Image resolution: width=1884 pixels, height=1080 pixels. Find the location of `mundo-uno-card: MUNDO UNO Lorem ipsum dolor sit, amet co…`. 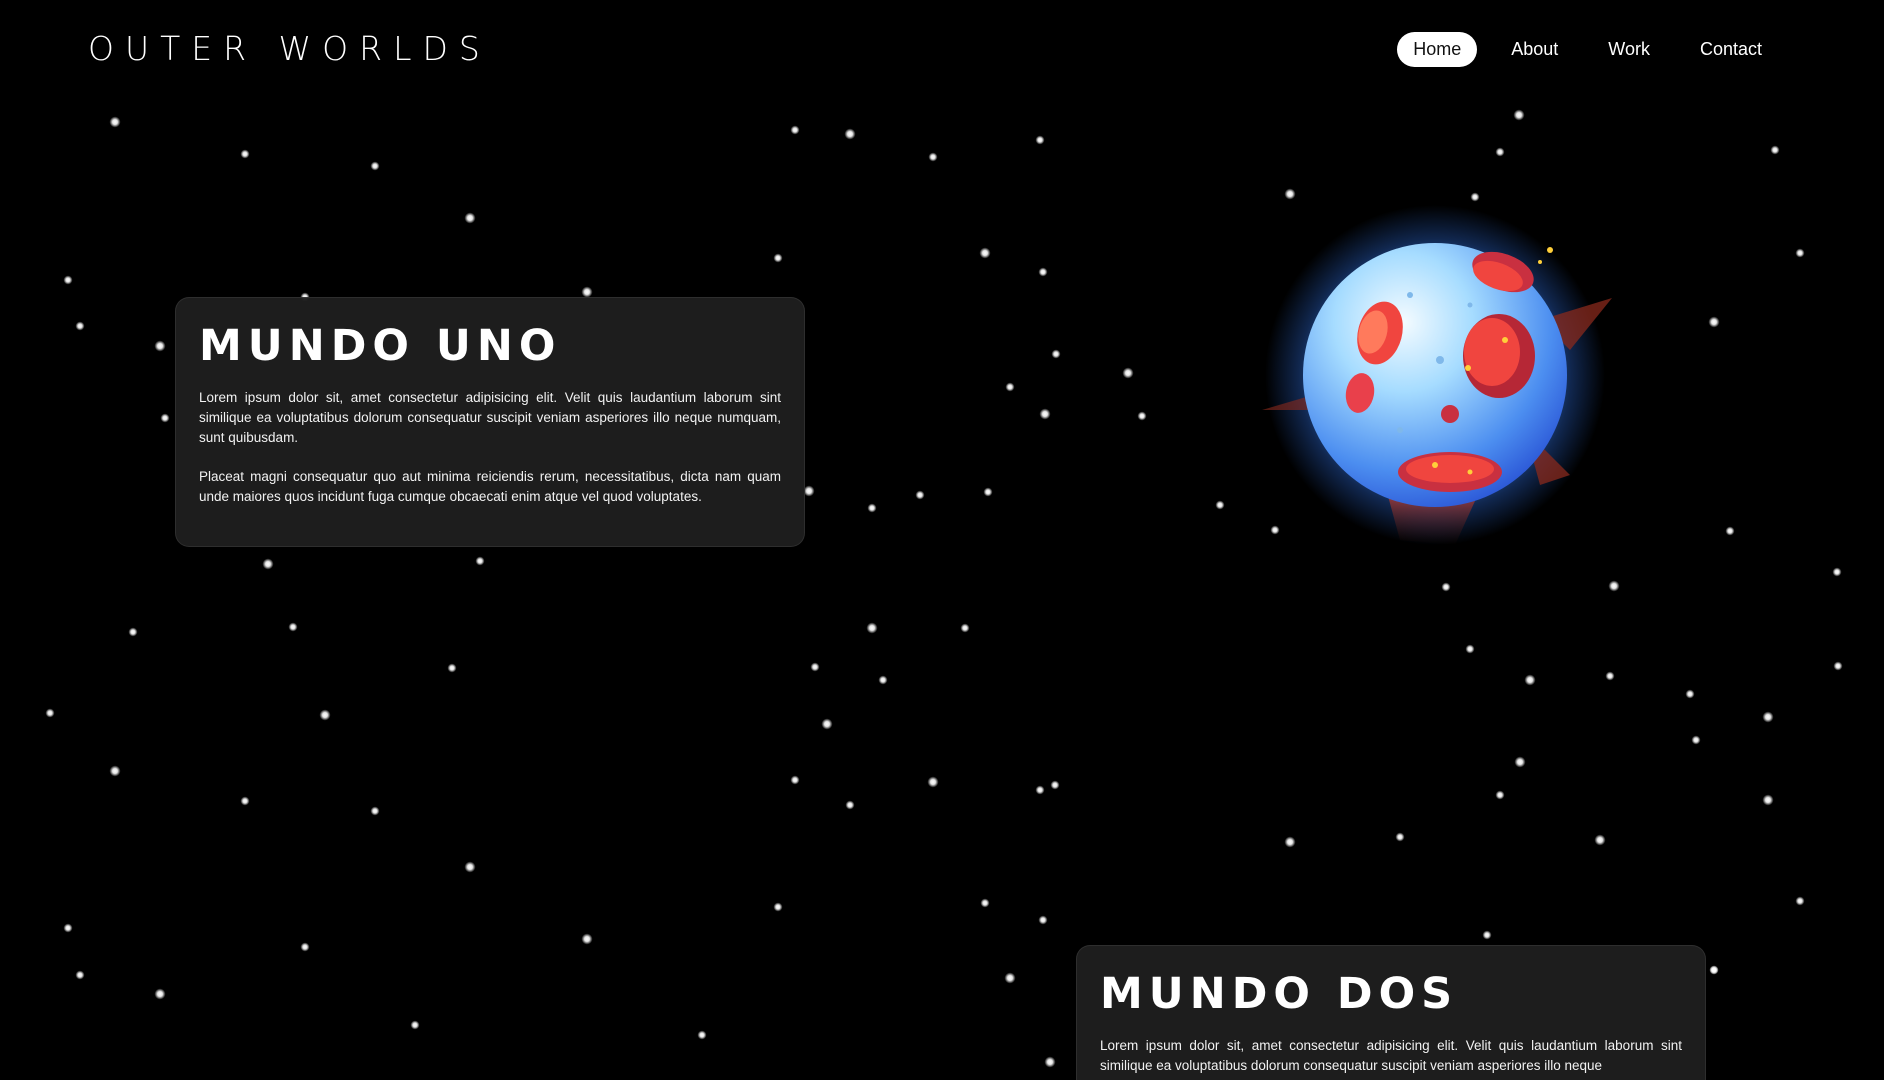

mundo-uno-card: MUNDO UNO Lorem ipsum dolor sit, amet co… is located at coordinates (490, 422).